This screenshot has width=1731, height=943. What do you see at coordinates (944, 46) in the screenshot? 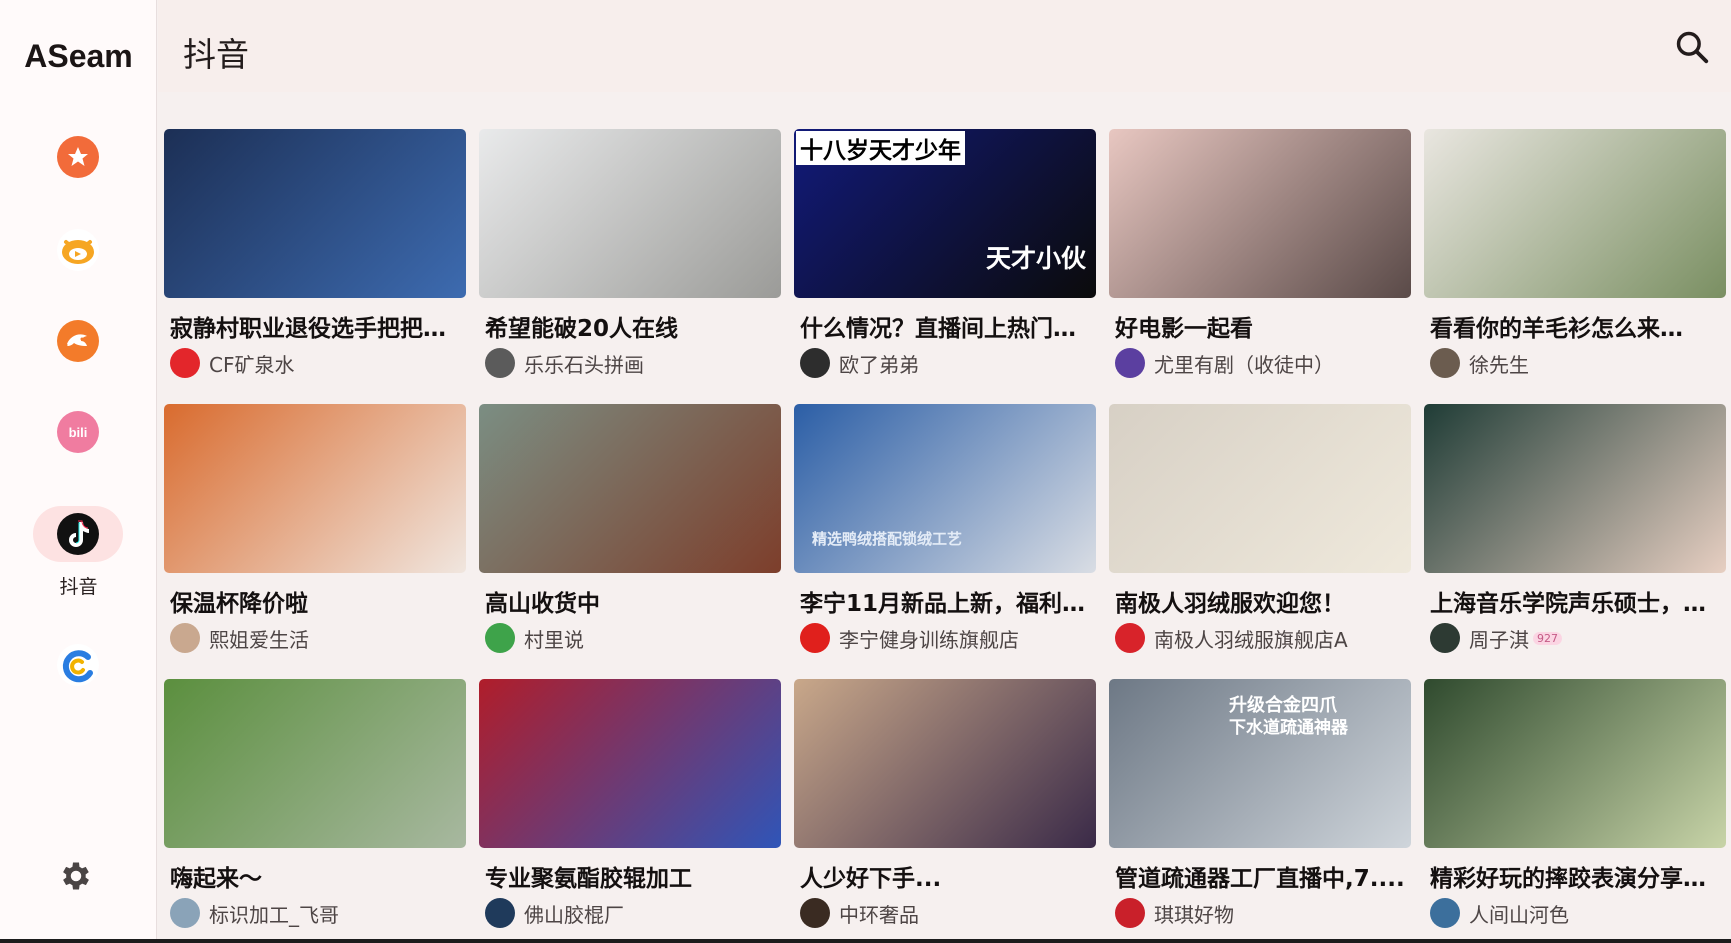
I see `top-app-bar: 抖音` at bounding box center [944, 46].